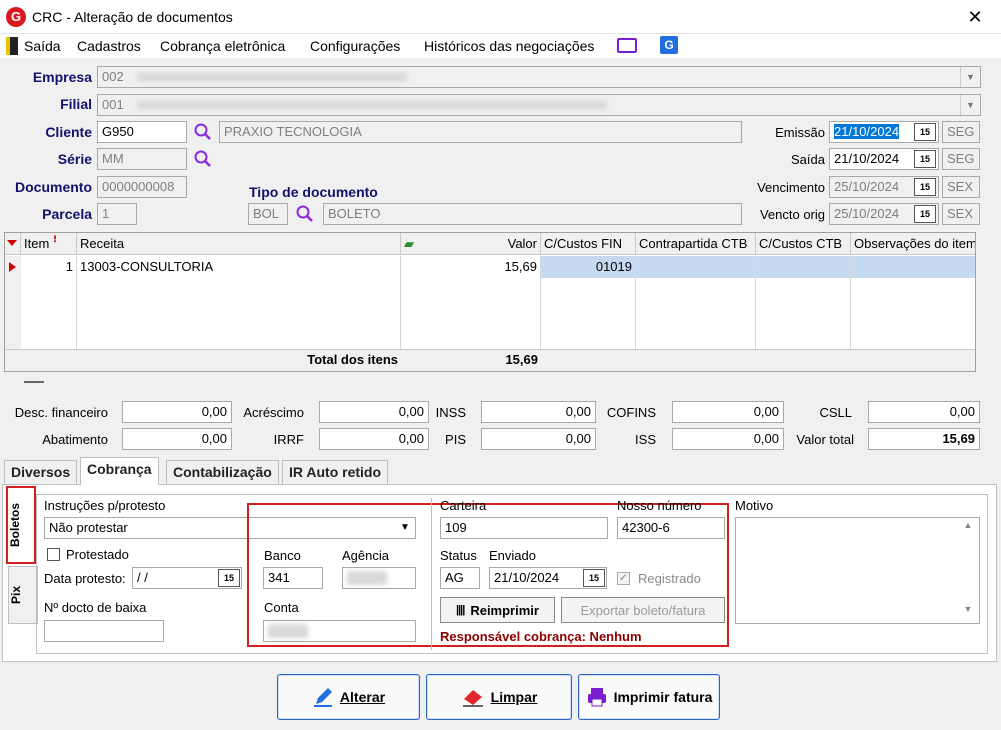  Describe the element at coordinates (53, 187) in the screenshot. I see `documento-label: Documento` at that location.